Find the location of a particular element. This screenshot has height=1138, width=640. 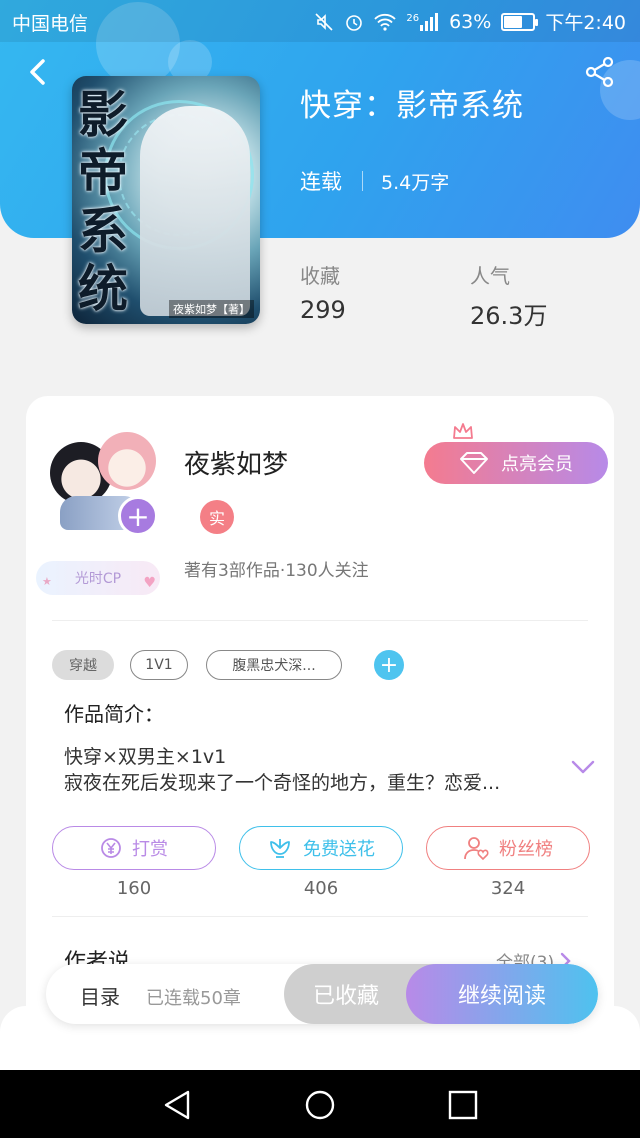

cp-badge-label: 光时CP is located at coordinates (98, 579).